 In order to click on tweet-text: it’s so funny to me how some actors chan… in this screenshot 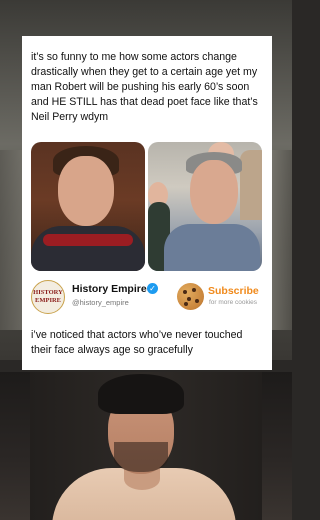, I will do `click(144, 87)`.